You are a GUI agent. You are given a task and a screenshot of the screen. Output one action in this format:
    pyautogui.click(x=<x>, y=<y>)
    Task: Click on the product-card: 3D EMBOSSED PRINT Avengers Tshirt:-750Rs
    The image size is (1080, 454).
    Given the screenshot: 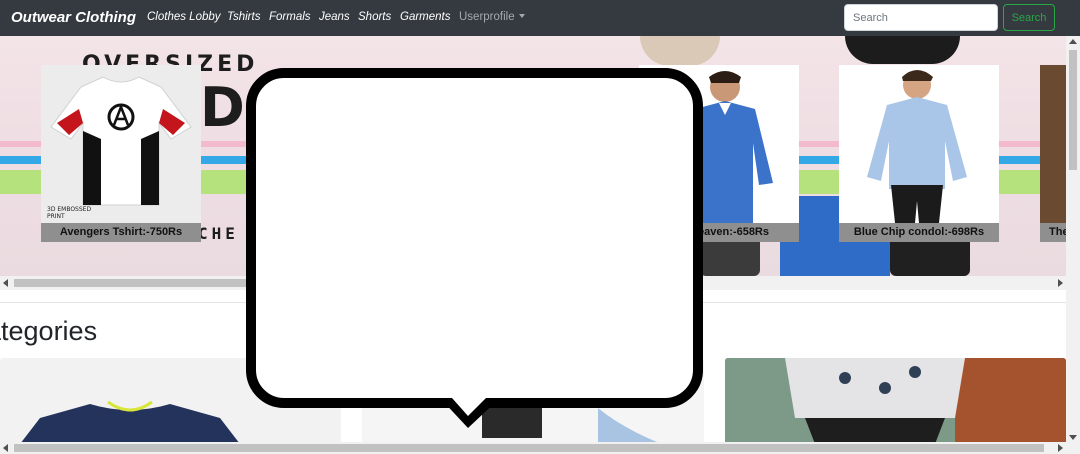 What is the action you would take?
    pyautogui.click(x=121, y=153)
    